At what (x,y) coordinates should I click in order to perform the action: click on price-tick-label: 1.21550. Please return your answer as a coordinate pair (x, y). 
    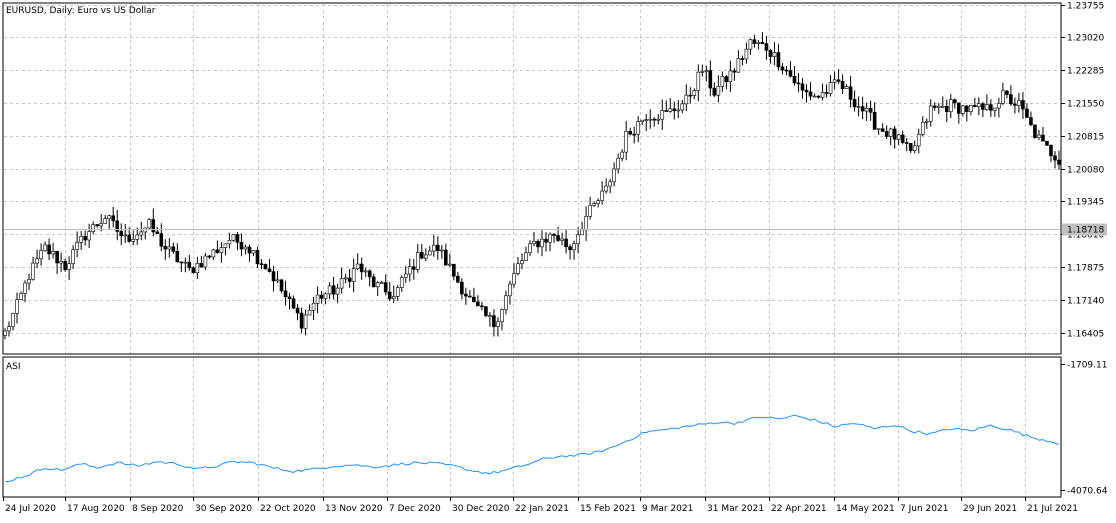
    Looking at the image, I should click on (1085, 105).